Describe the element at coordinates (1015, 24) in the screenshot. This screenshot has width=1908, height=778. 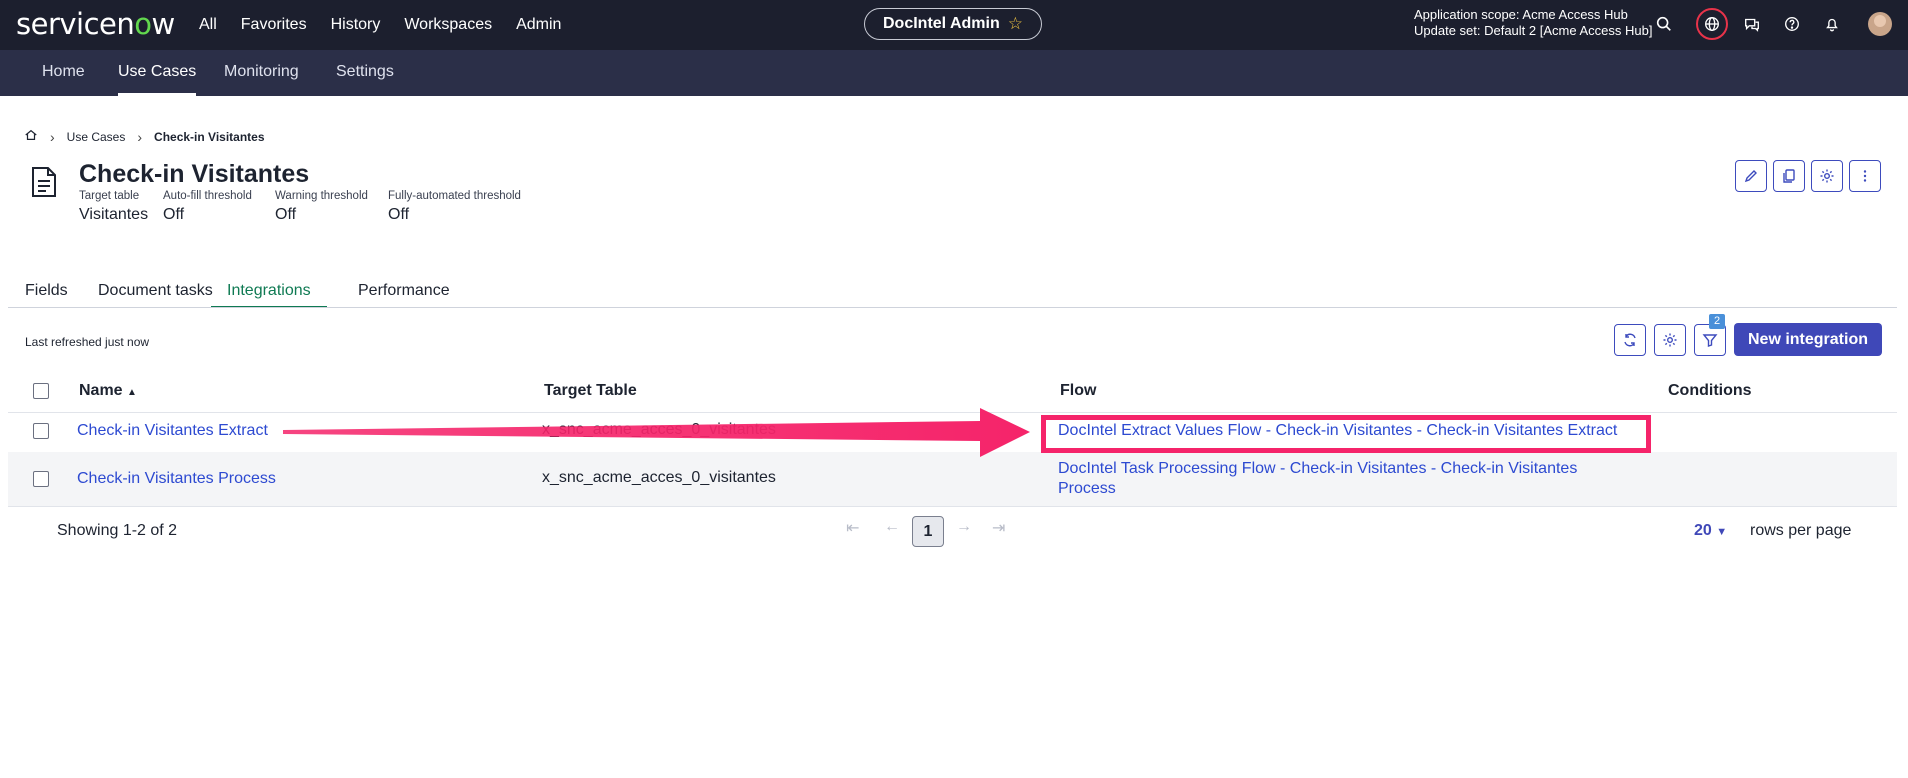
I see `star-icon: ☆` at that location.